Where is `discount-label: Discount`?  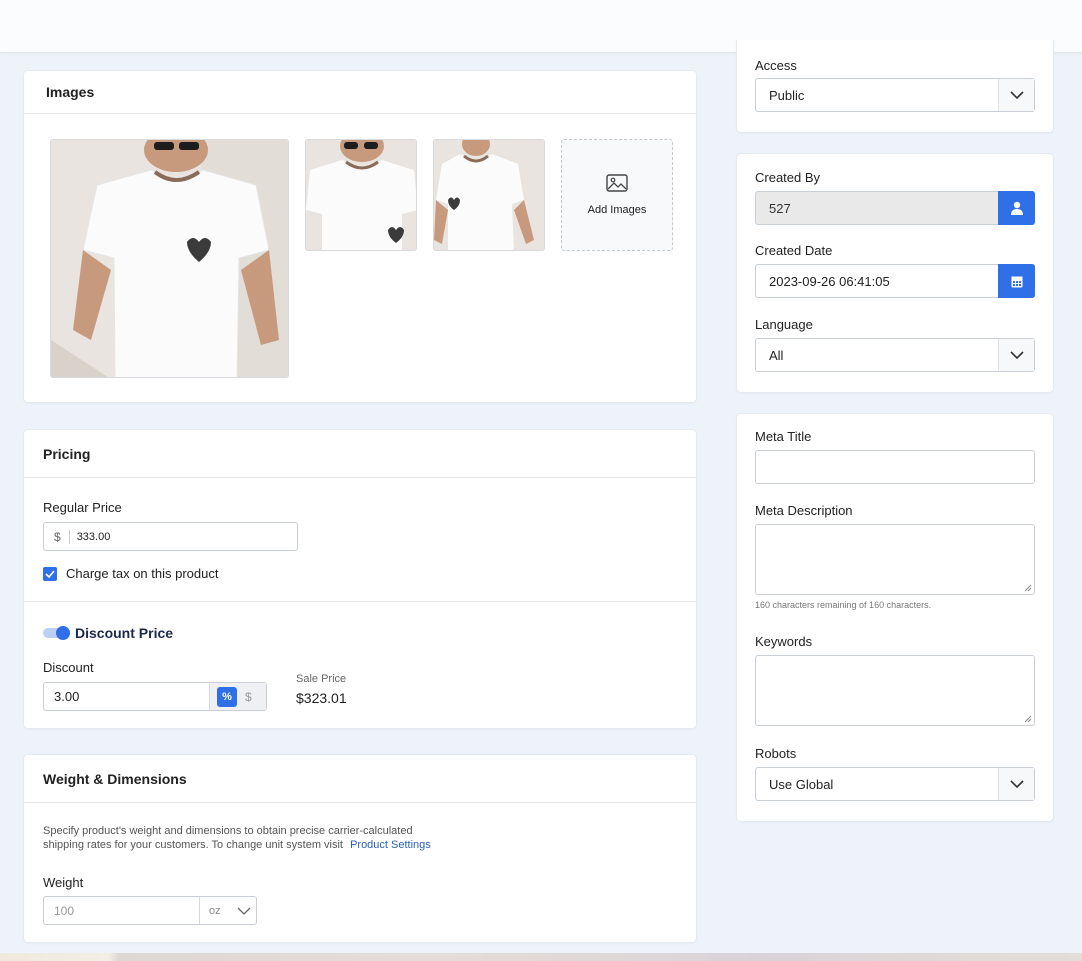 discount-label: Discount is located at coordinates (68, 667).